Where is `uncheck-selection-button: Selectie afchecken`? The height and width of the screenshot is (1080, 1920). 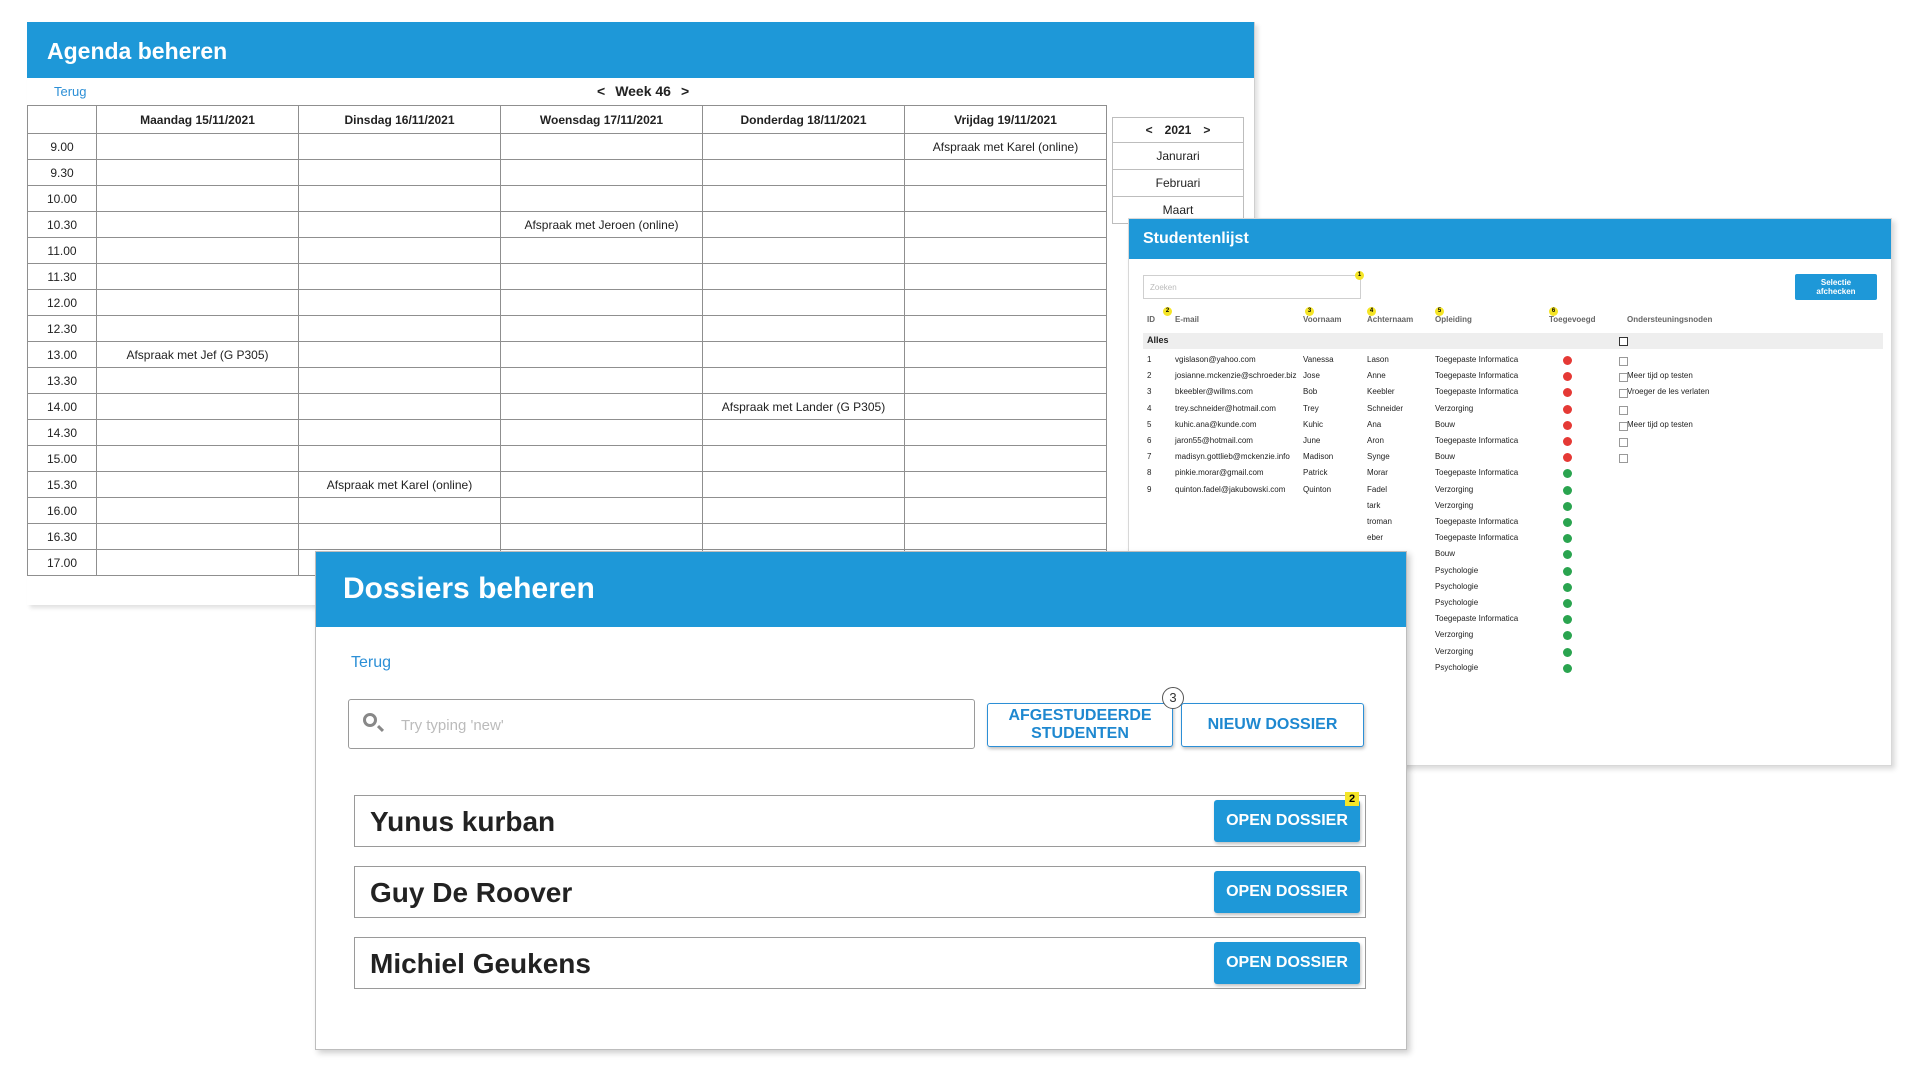
uncheck-selection-button: Selectie afchecken is located at coordinates (1836, 287).